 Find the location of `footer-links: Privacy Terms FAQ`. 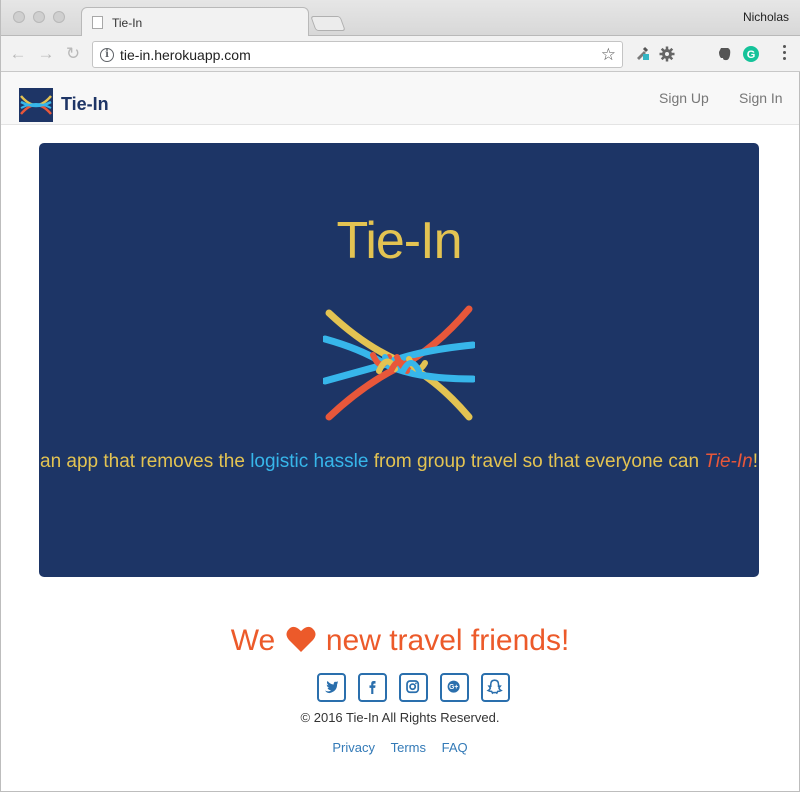

footer-links: Privacy Terms FAQ is located at coordinates (400, 747).